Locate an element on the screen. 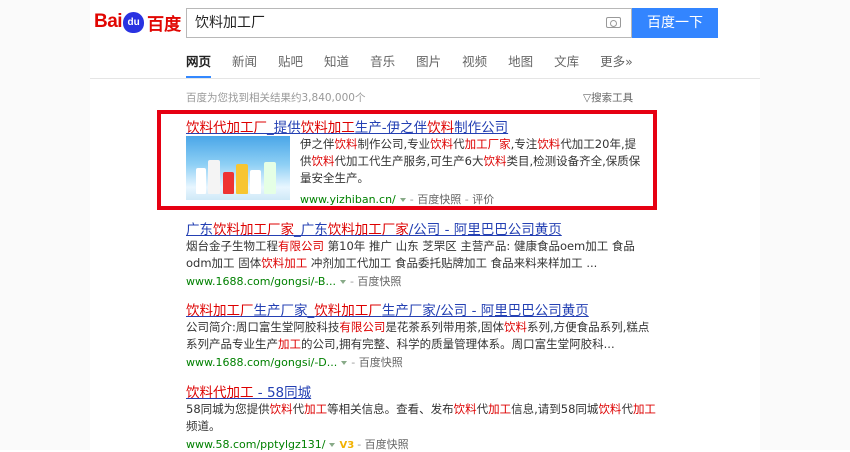  result-title: 饮料代加工厂_提供饮料加工生产-伊之伴饮料制作公司 is located at coordinates (347, 126).